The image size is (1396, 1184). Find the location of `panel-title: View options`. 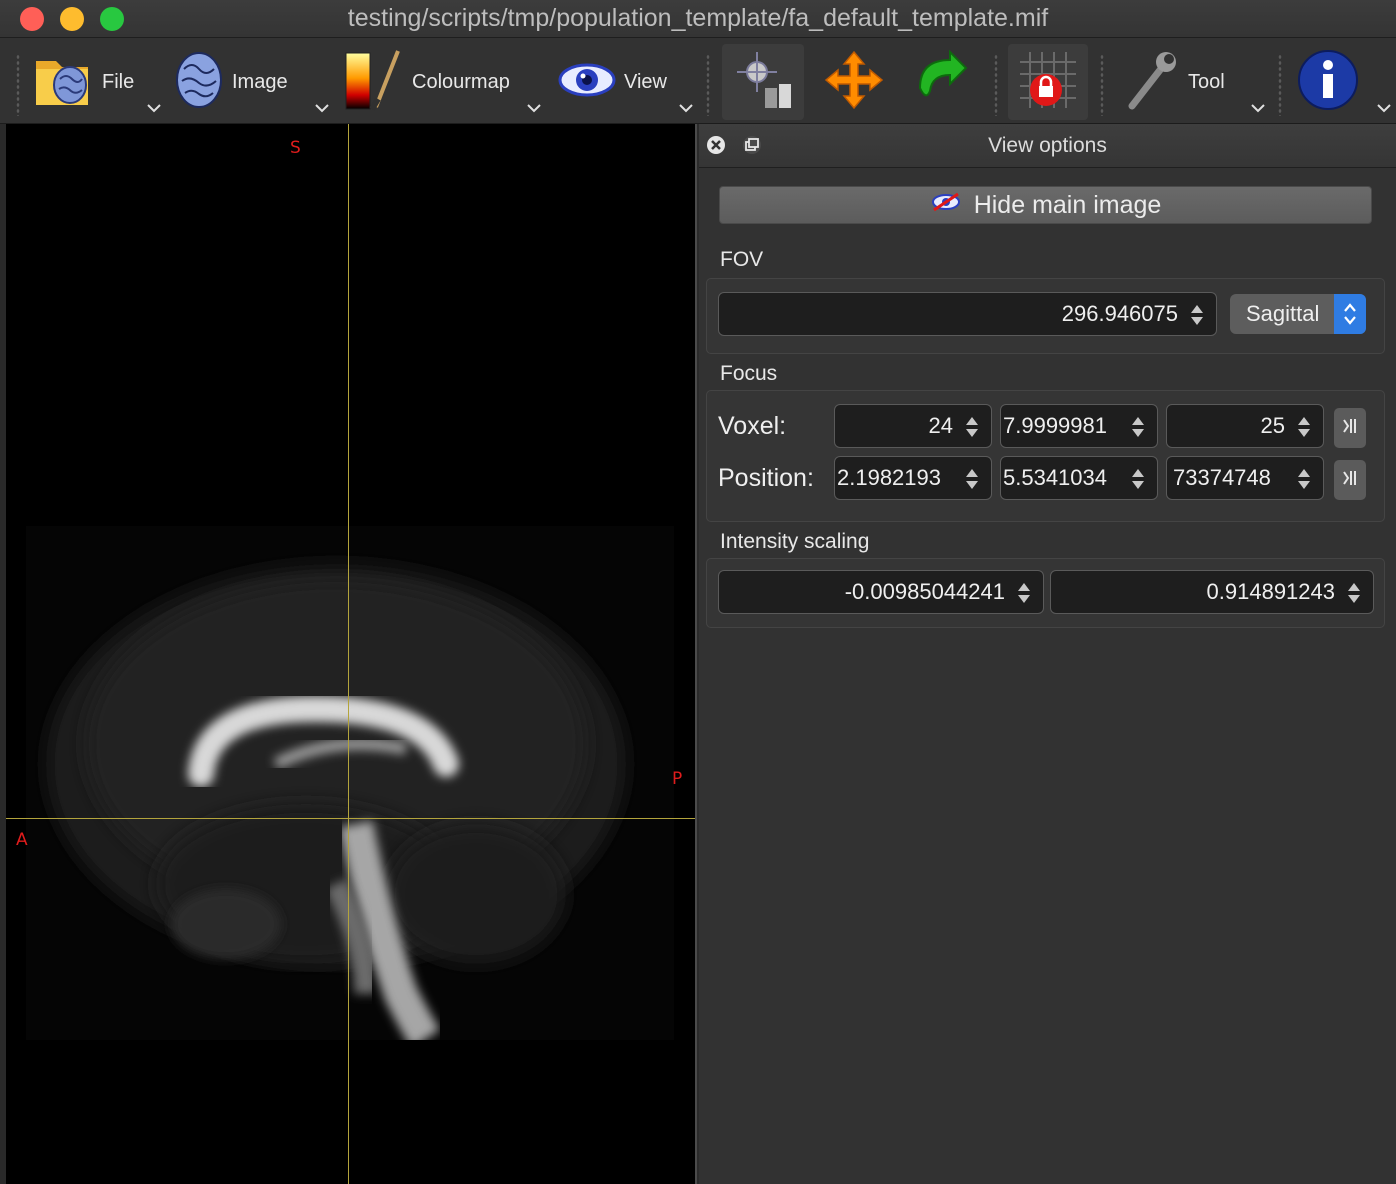

panel-title: View options is located at coordinates (1047, 145).